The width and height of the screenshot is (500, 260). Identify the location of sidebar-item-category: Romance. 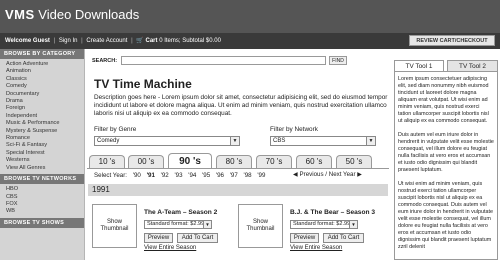
(45, 138).